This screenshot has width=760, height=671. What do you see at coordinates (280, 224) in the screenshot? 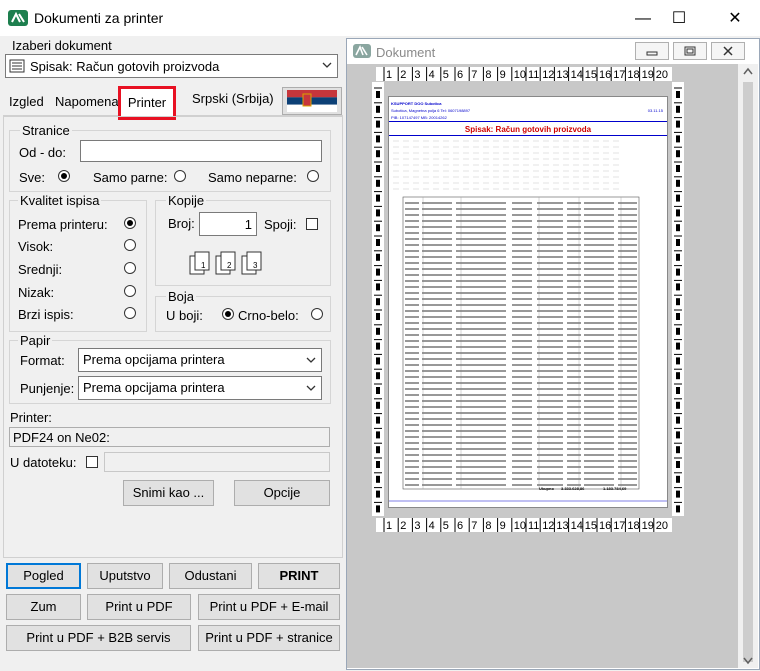
I see `collate-label: Spoji:` at bounding box center [280, 224].